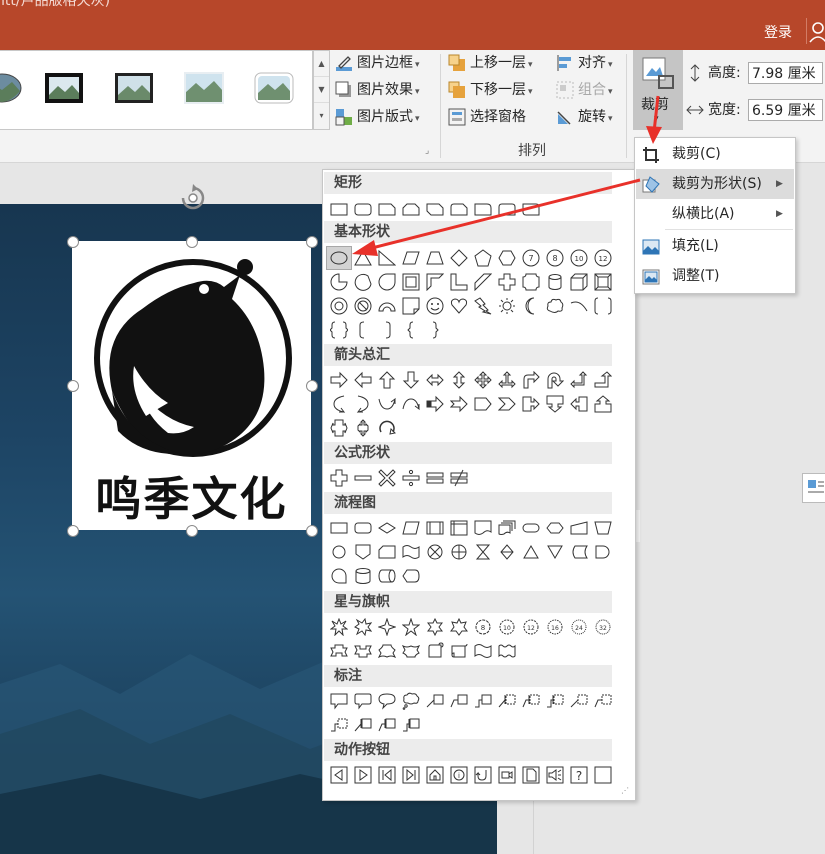  Describe the element at coordinates (339, 330) in the screenshot. I see `shape-double-brace` at that location.